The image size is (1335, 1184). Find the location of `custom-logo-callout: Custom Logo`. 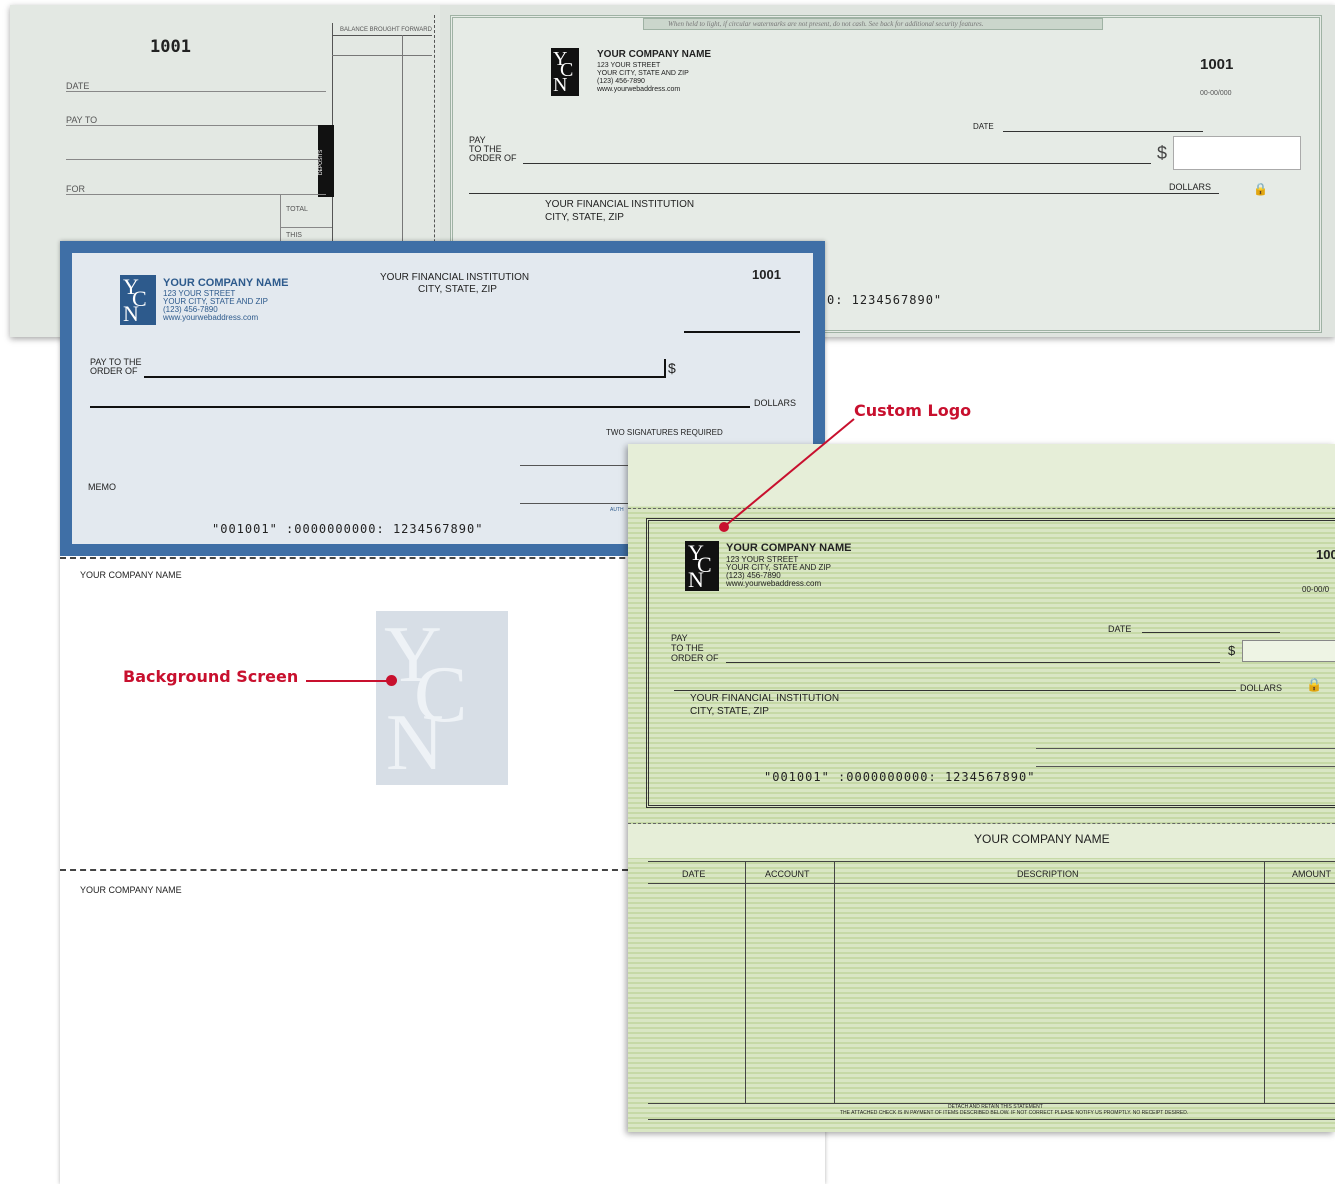

custom-logo-callout: Custom Logo is located at coordinates (913, 410).